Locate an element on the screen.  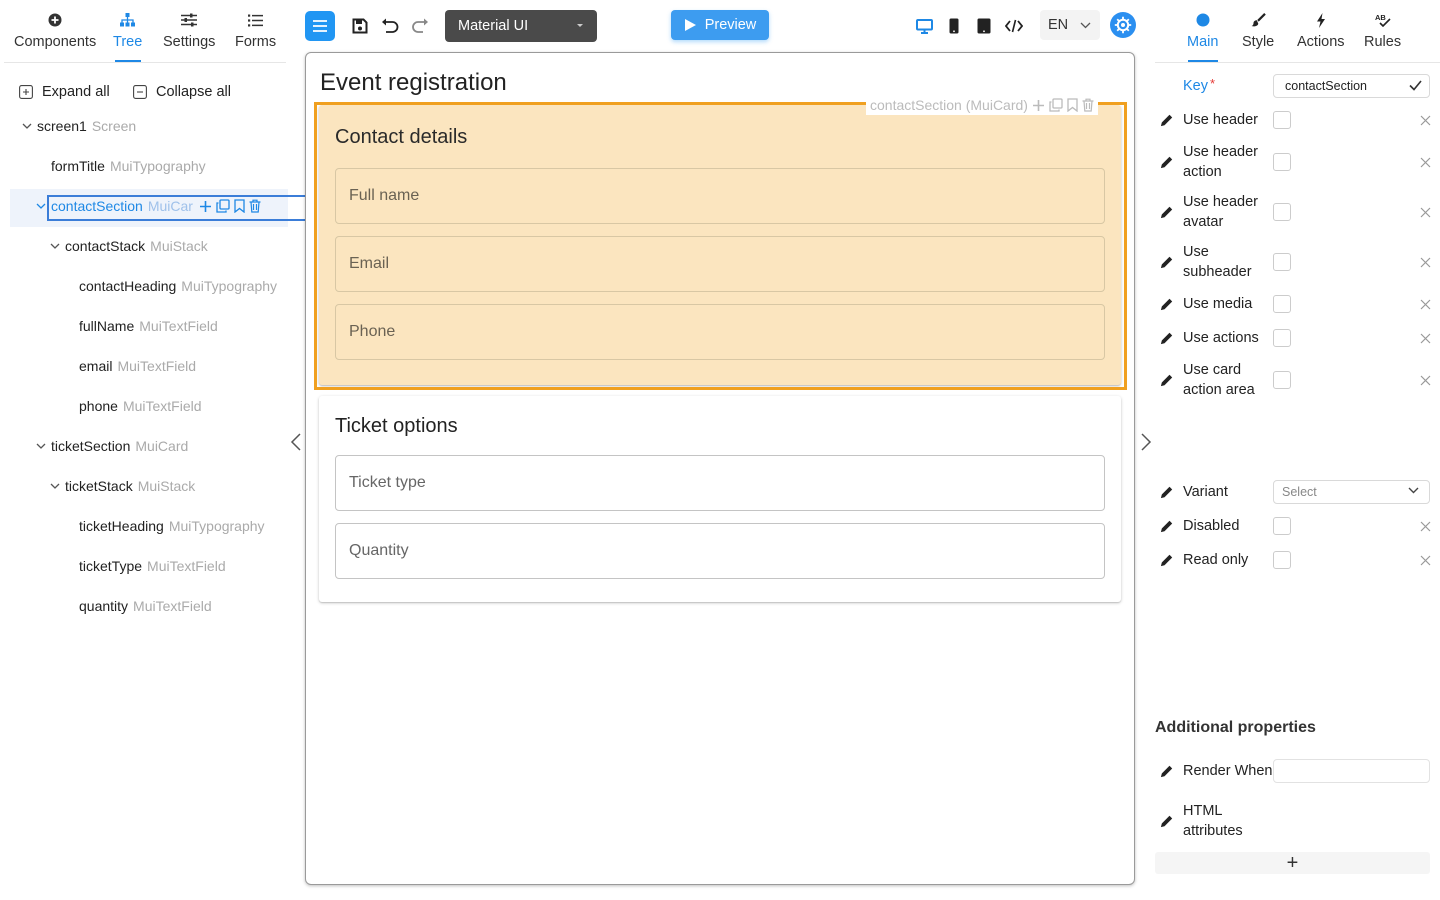
tree-node-screen1: screen1 Screen is located at coordinates (78, 126).